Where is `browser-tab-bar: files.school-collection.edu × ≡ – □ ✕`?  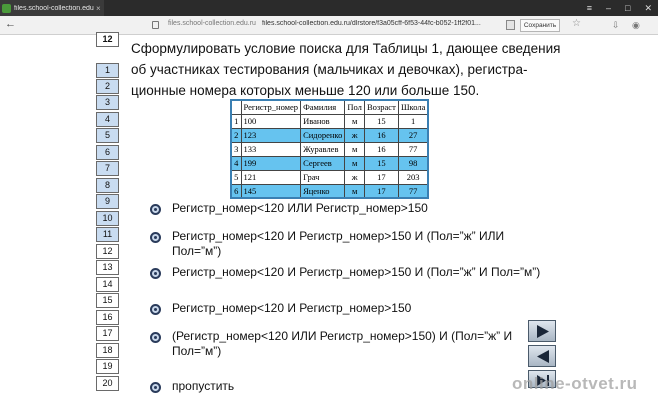
browser-tab-bar: files.school-collection.edu × ≡ – □ ✕ is located at coordinates (329, 8).